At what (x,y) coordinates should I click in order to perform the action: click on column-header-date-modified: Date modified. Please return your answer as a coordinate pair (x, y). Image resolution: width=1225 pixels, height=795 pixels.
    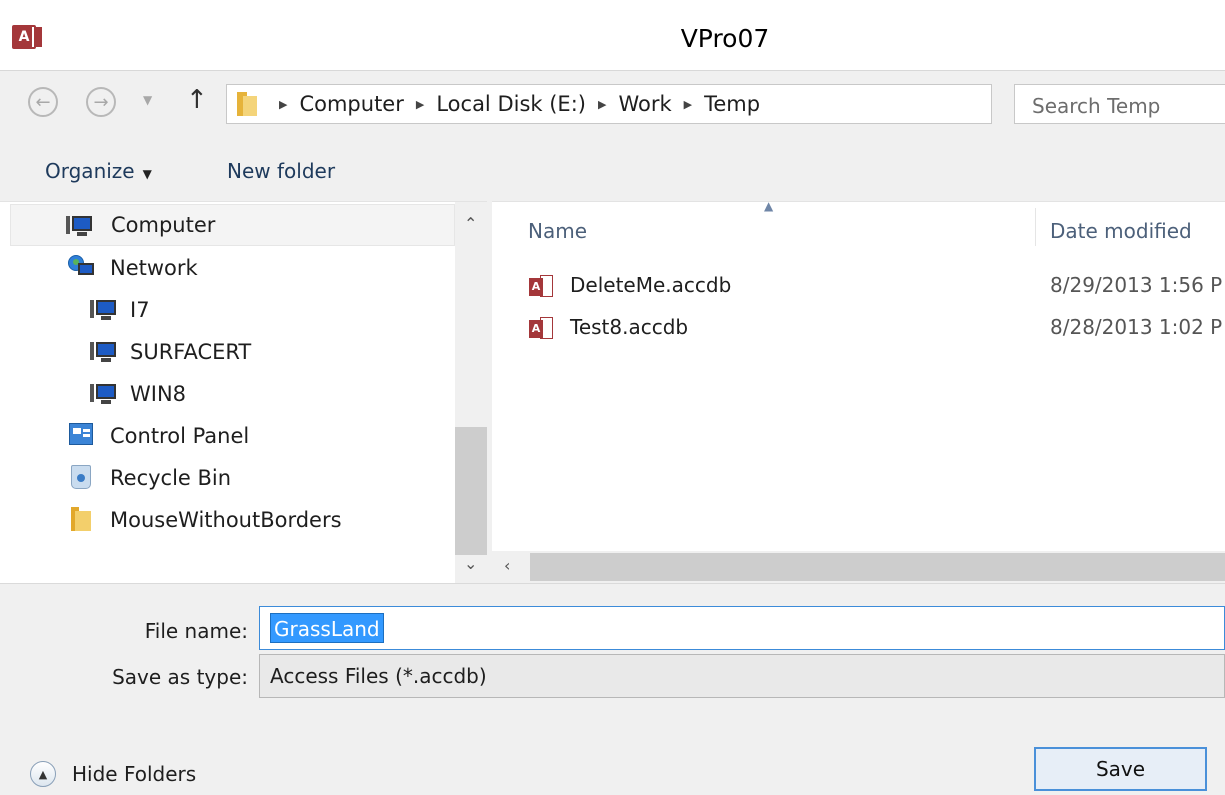
    Looking at the image, I should click on (1121, 231).